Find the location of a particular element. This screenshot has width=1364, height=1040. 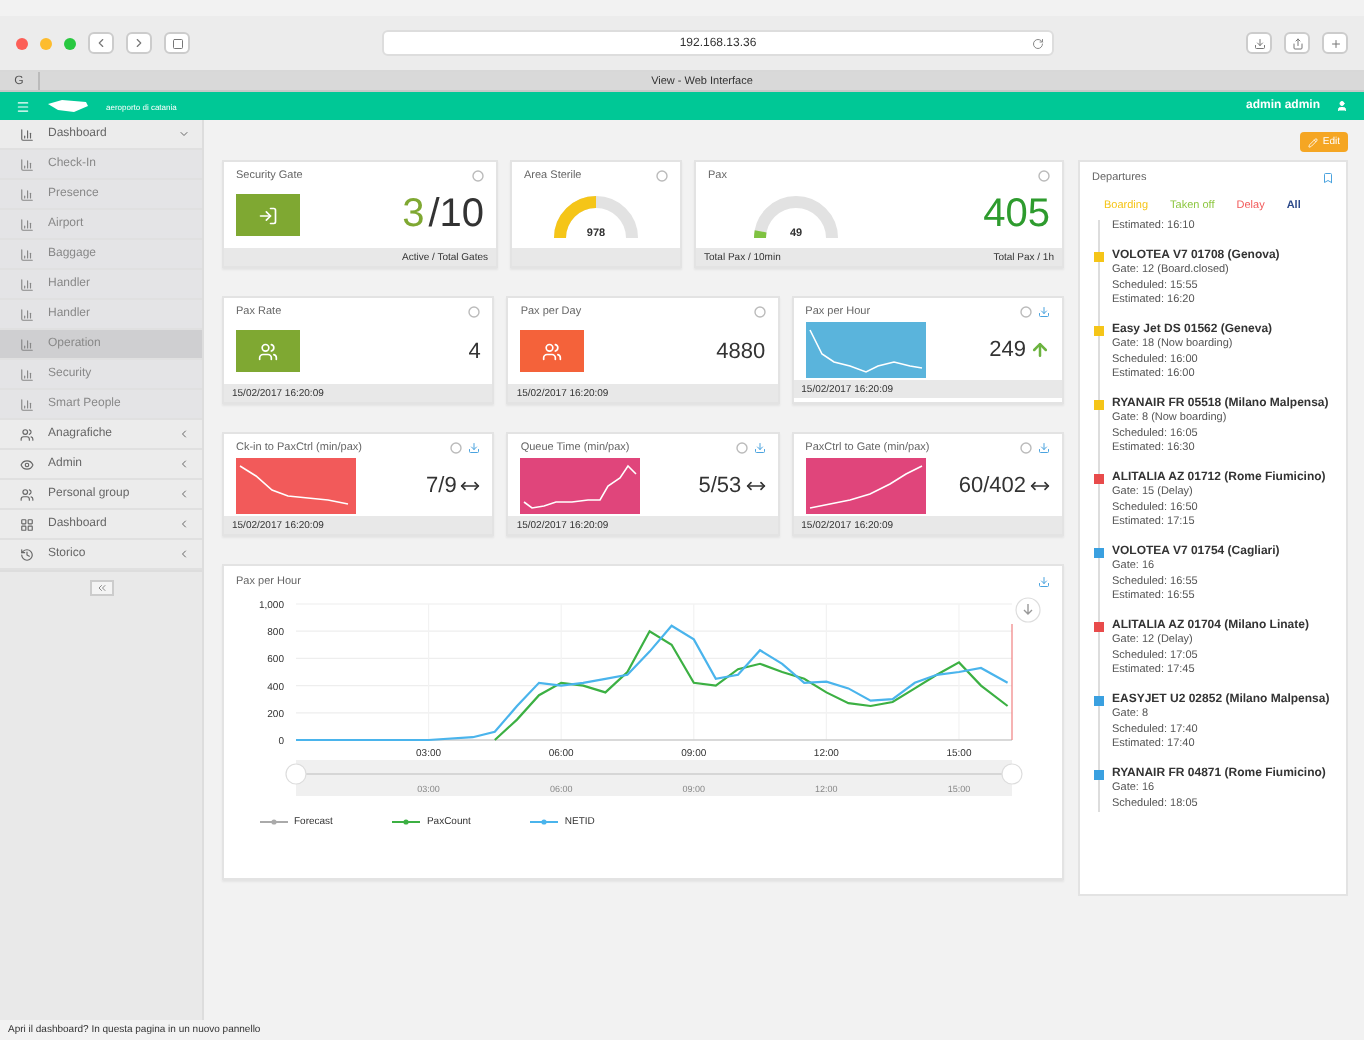

card-value: 3/10 is located at coordinates (443, 215).